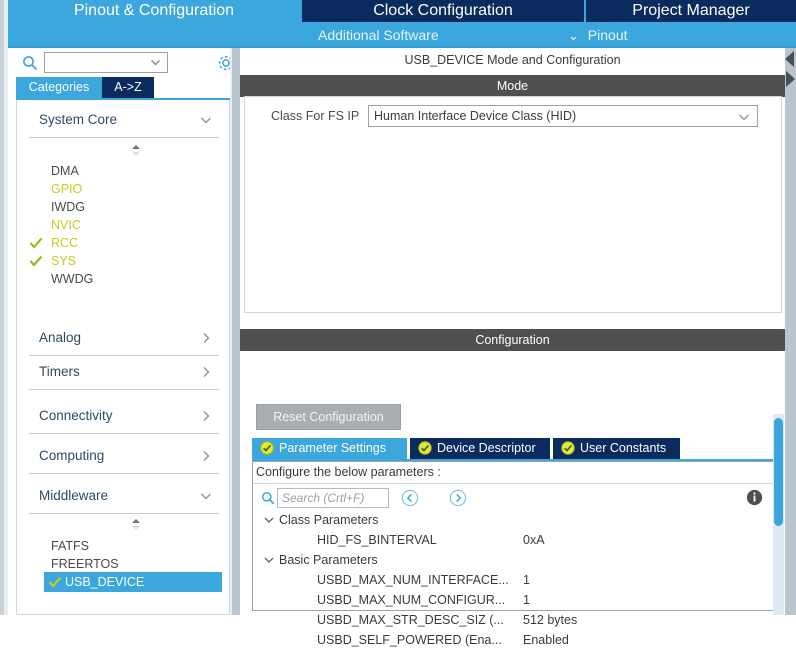 The image size is (796, 650). I want to click on panel-right-edge, so click(790, 331).